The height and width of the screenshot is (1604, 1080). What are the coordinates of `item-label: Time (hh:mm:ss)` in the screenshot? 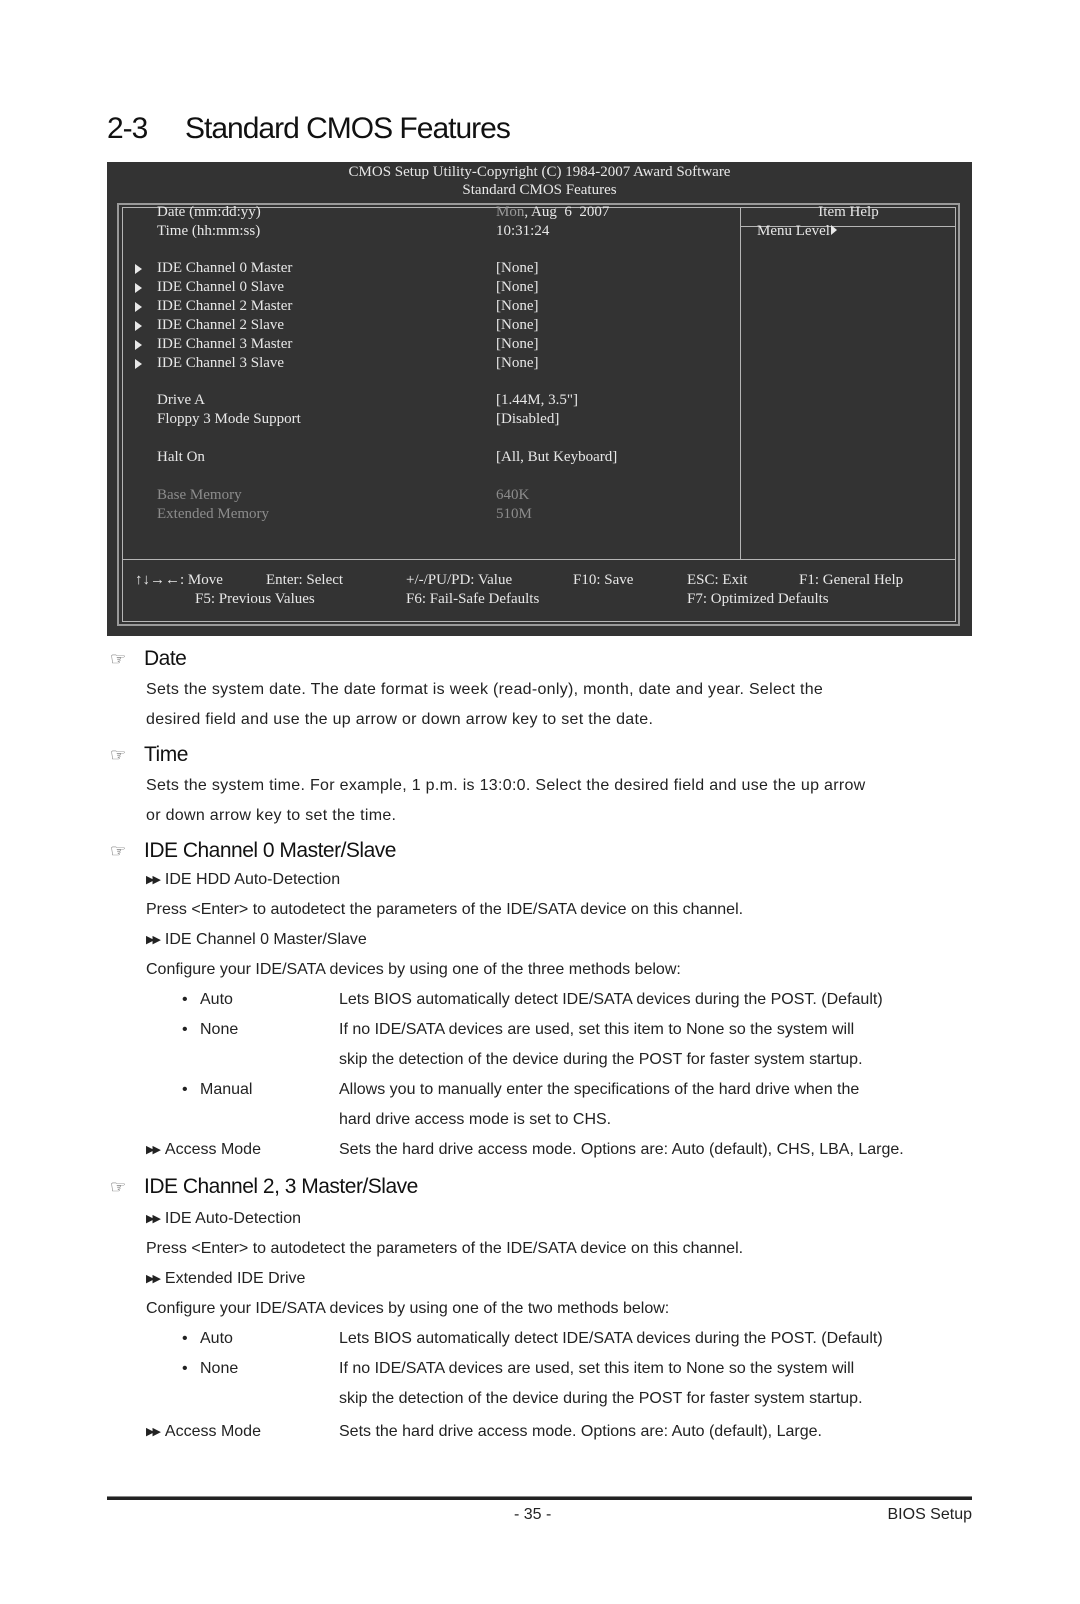 It's located at (209, 231).